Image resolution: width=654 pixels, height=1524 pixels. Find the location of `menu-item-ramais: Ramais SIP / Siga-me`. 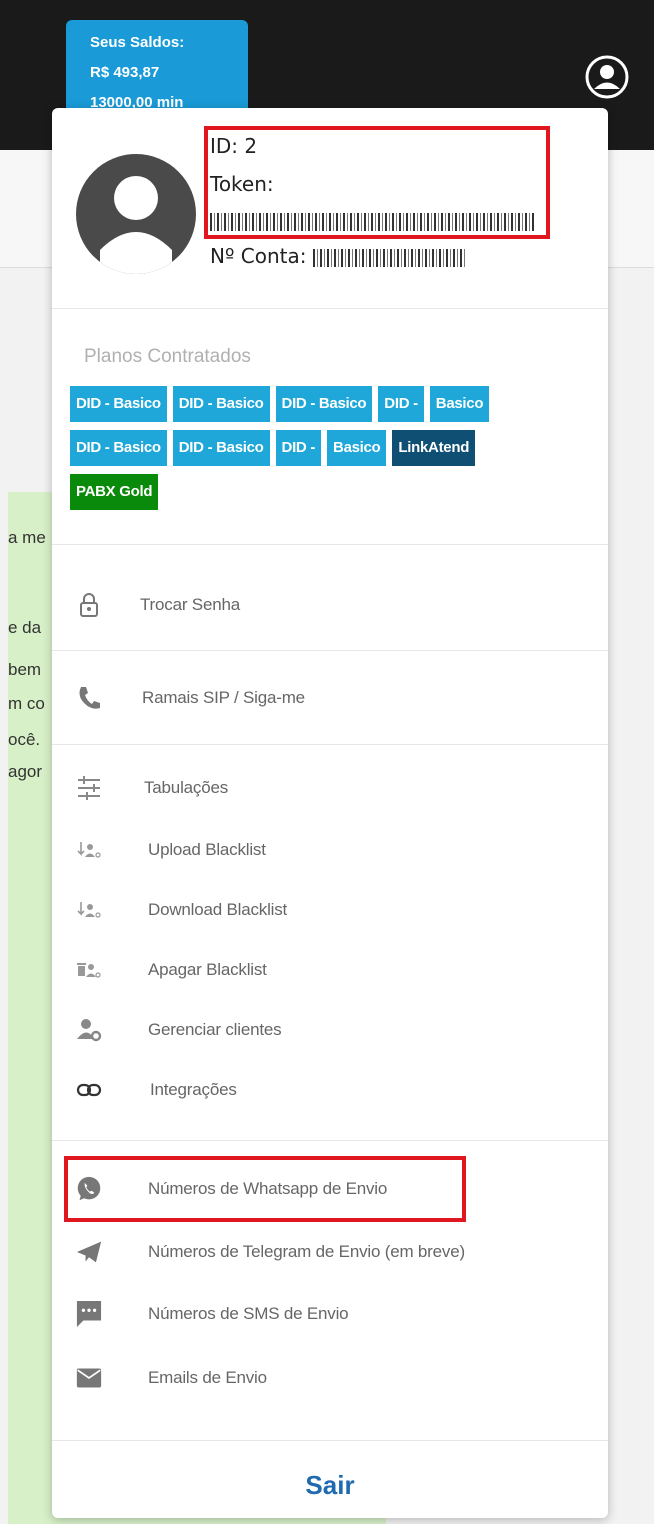

menu-item-ramais: Ramais SIP / Siga-me is located at coordinates (330, 698).